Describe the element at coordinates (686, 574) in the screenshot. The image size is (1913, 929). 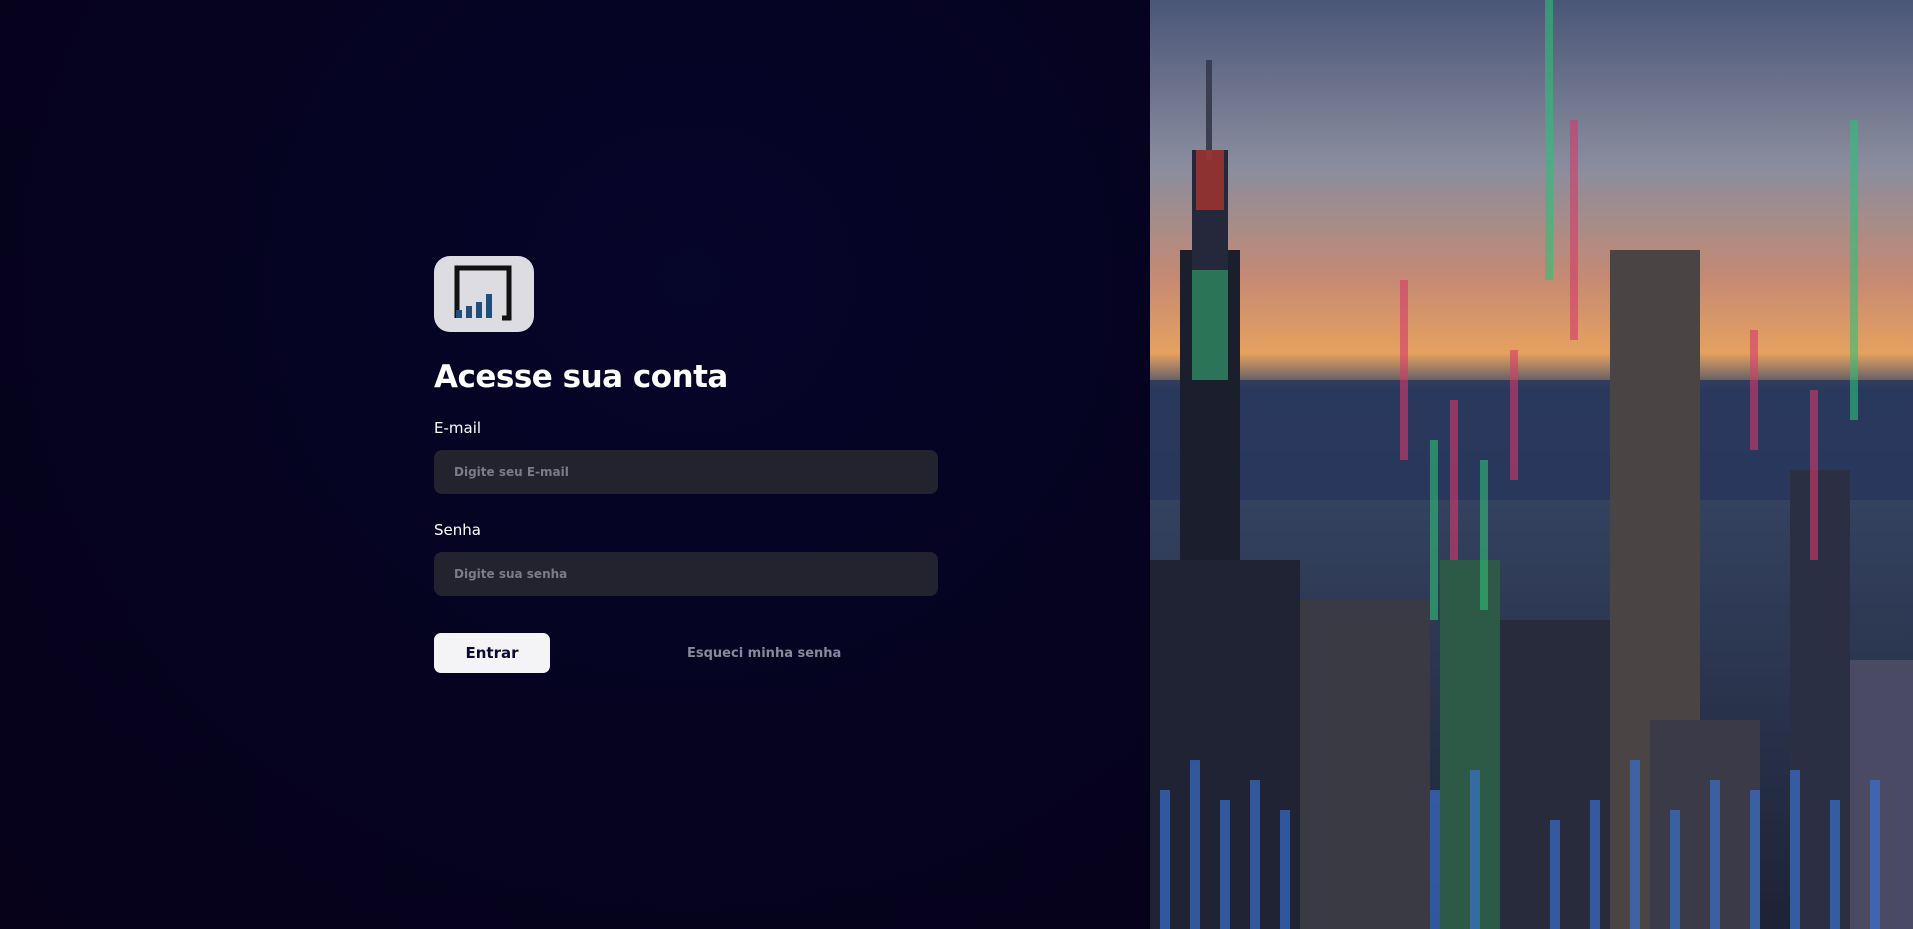
I see `password-input` at that location.